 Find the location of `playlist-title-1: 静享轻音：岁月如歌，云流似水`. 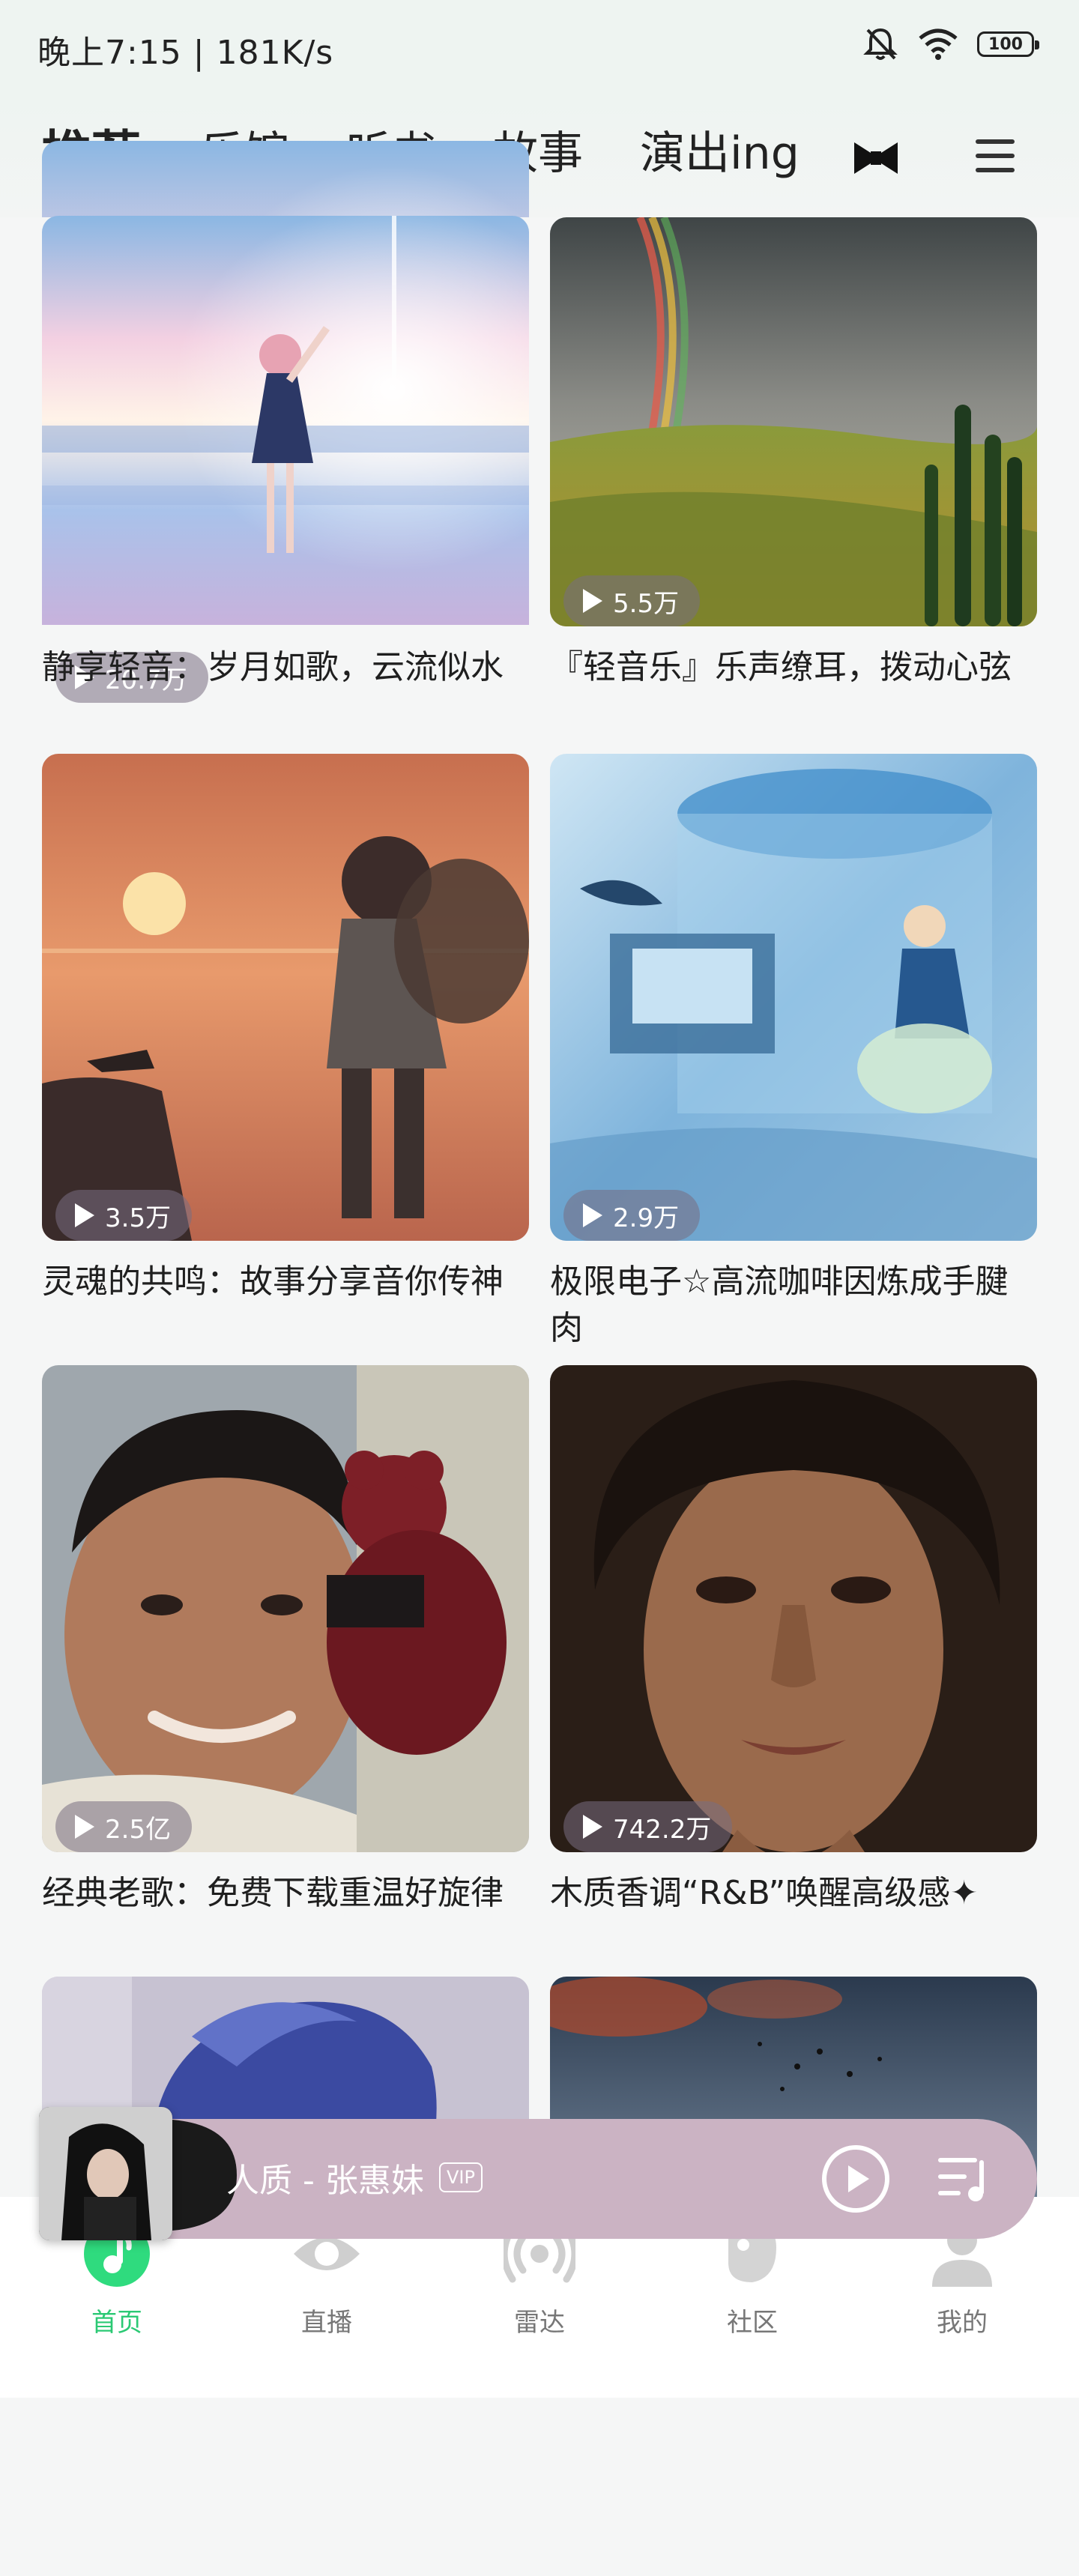

playlist-title-1: 静享轻音：岁月如歌，云流似水 is located at coordinates (285, 667).